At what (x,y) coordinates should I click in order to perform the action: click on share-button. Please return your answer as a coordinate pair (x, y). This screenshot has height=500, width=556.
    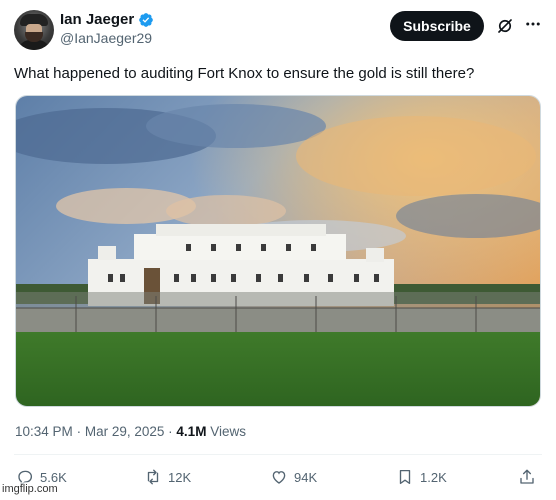
    Looking at the image, I should click on (527, 477).